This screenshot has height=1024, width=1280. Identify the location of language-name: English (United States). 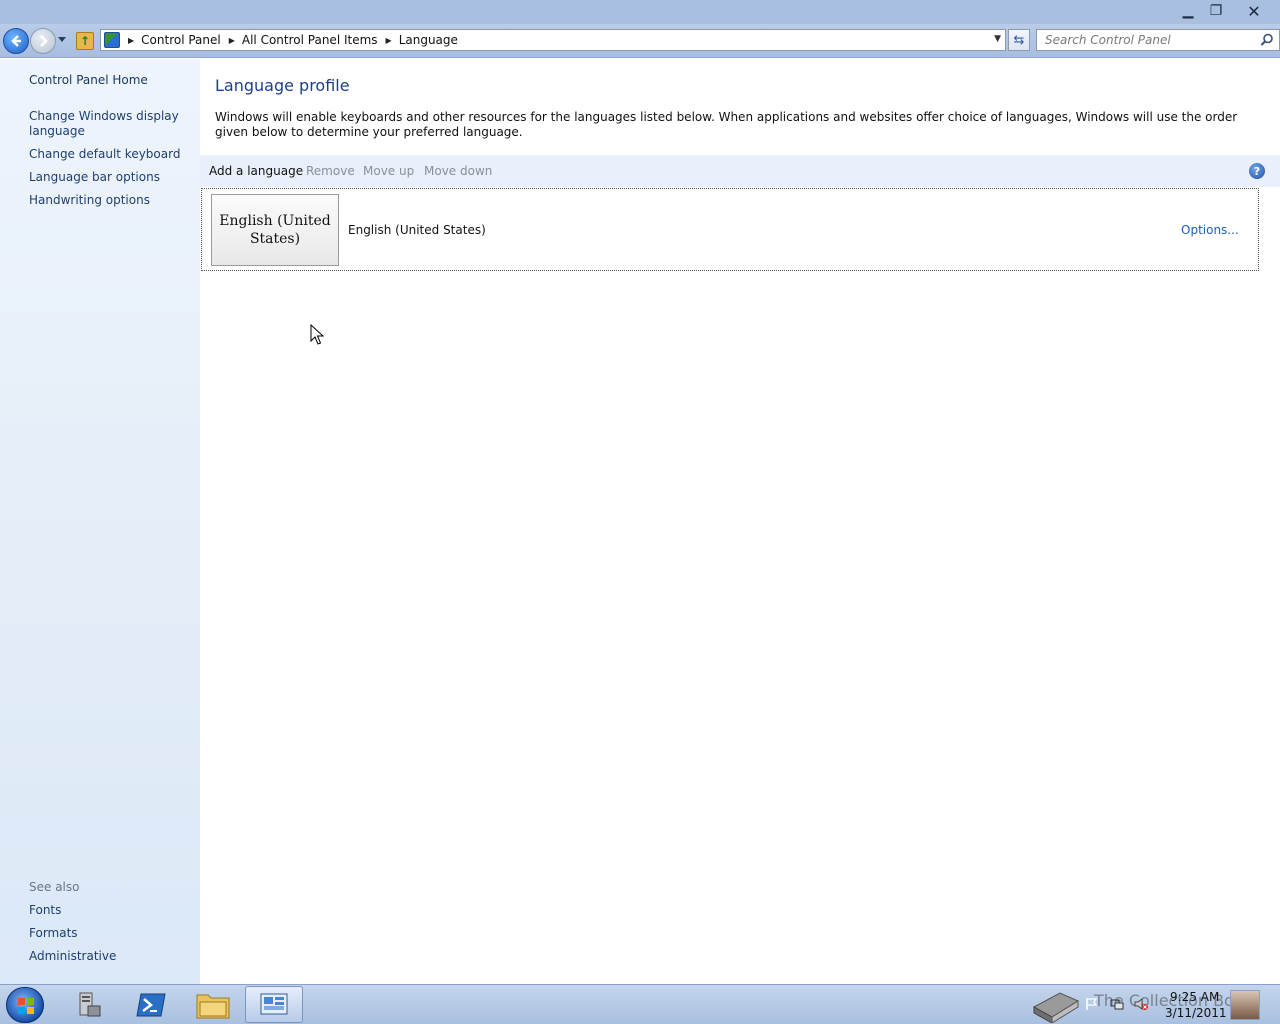
(417, 230).